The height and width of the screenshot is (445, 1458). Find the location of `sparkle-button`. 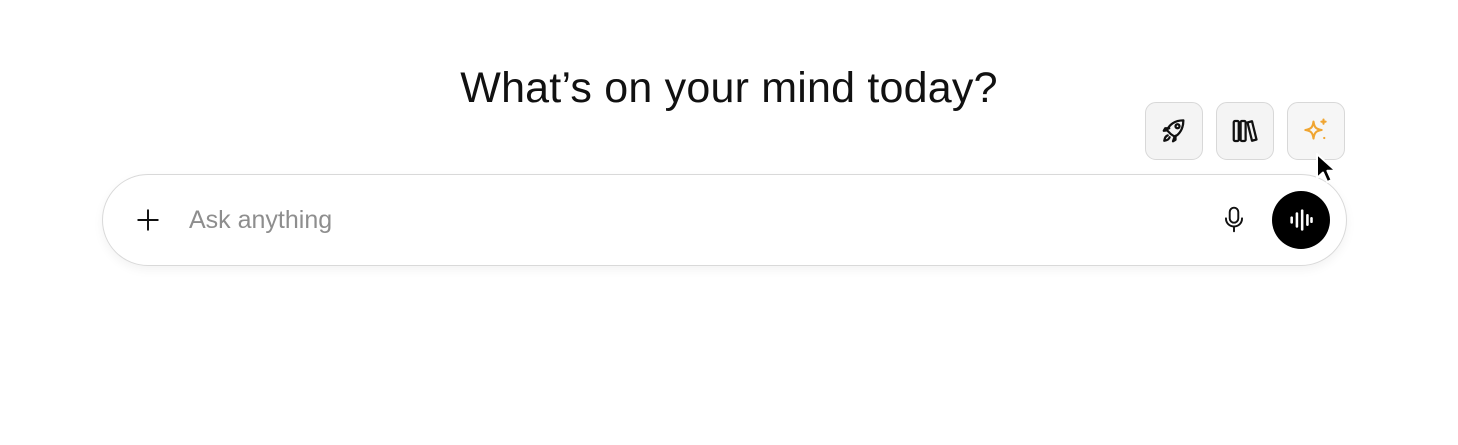

sparkle-button is located at coordinates (1316, 131).